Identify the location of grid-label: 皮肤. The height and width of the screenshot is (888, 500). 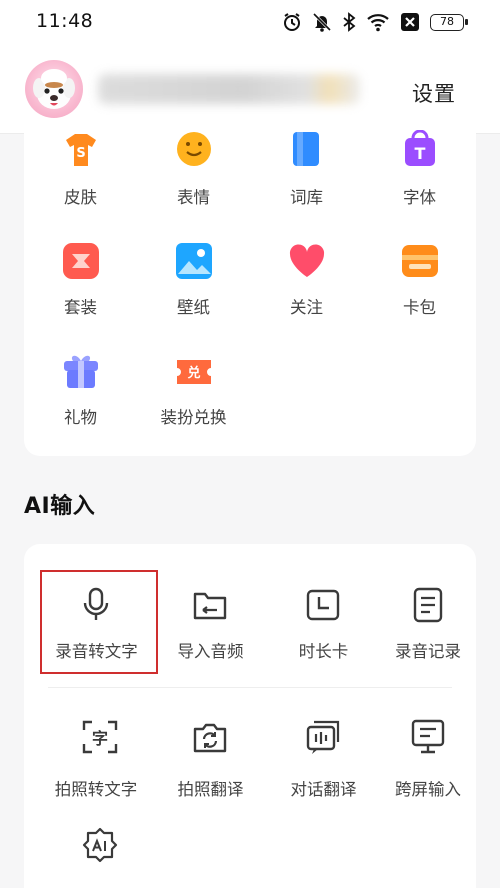
(80, 197).